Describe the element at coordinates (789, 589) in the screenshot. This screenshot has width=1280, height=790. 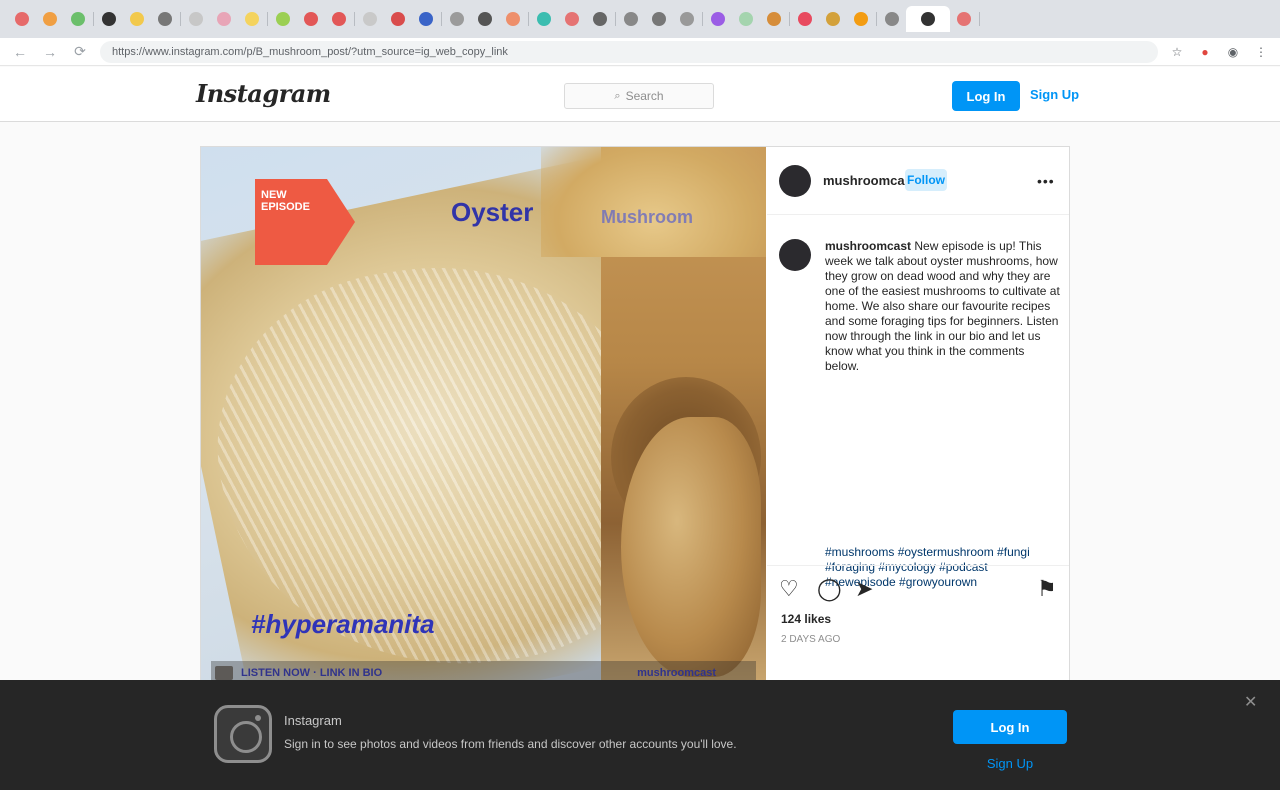
I see `heart-icon: ♡` at that location.